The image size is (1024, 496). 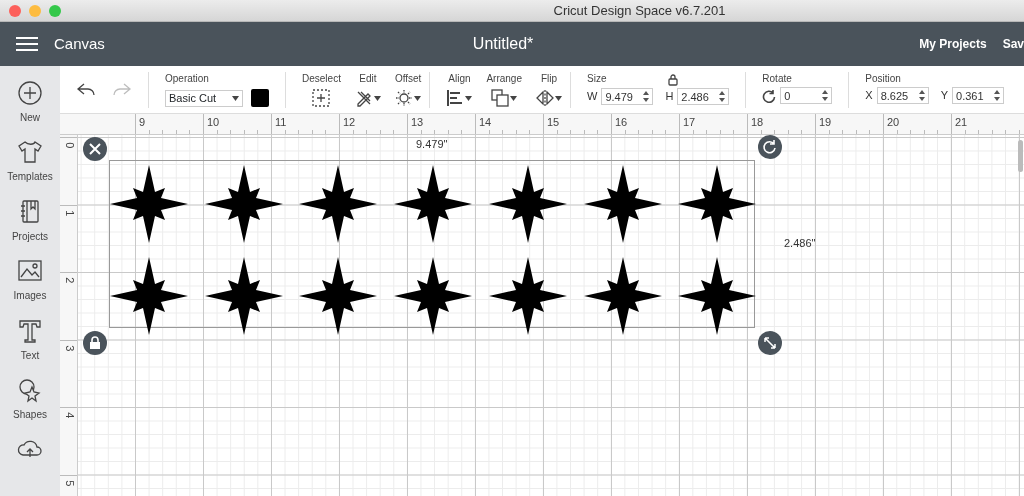 I want to click on operation-label: Operation, so click(x=187, y=79).